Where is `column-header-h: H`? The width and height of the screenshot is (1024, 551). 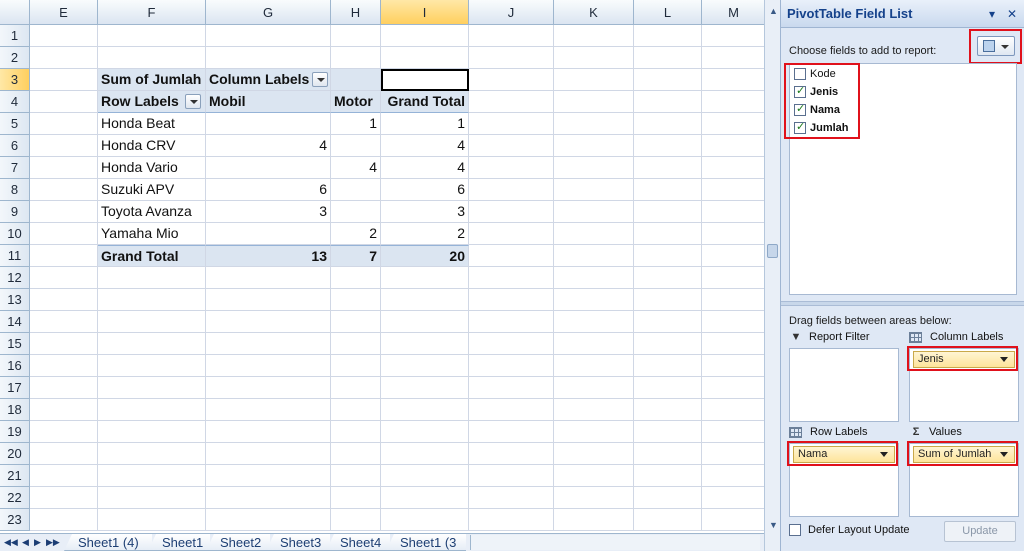 column-header-h: H is located at coordinates (356, 12).